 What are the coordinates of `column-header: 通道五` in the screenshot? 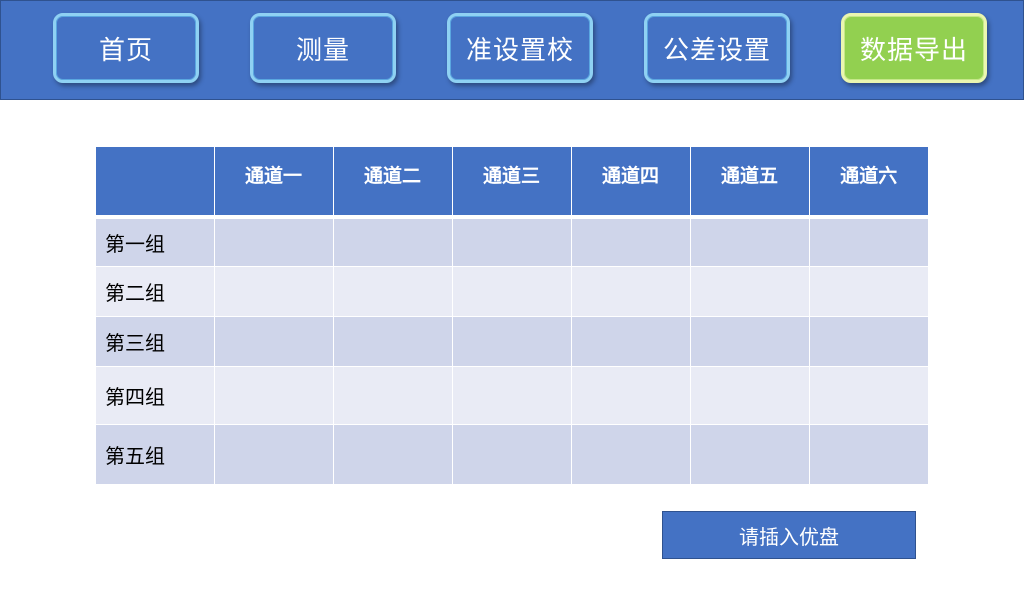 It's located at (750, 183).